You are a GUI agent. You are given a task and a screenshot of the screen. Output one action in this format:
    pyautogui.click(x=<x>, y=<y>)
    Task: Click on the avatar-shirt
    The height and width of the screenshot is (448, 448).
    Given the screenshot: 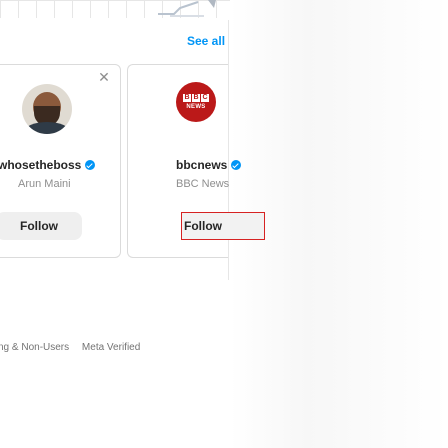 What is the action you would take?
    pyautogui.click(x=47, y=128)
    